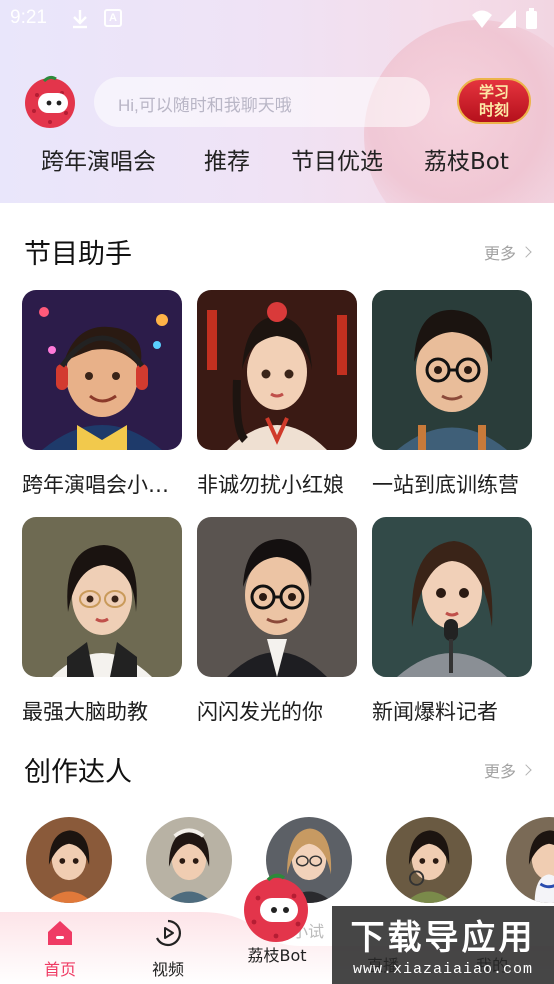 This screenshot has width=554, height=984. What do you see at coordinates (28, 17) in the screenshot?
I see `status-time: 9:21` at bounding box center [28, 17].